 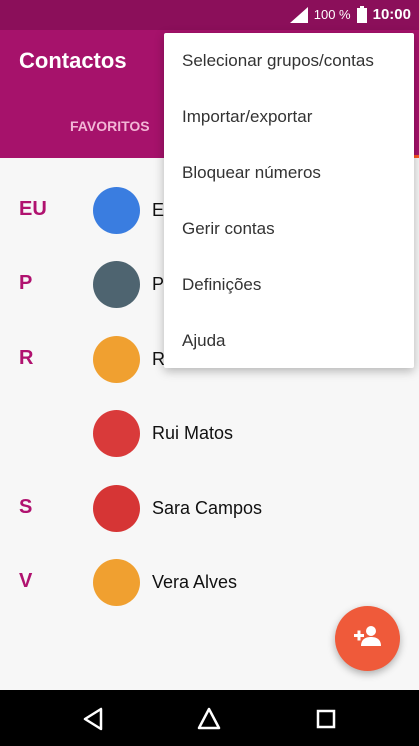 I want to click on home-icon, so click(x=209, y=719).